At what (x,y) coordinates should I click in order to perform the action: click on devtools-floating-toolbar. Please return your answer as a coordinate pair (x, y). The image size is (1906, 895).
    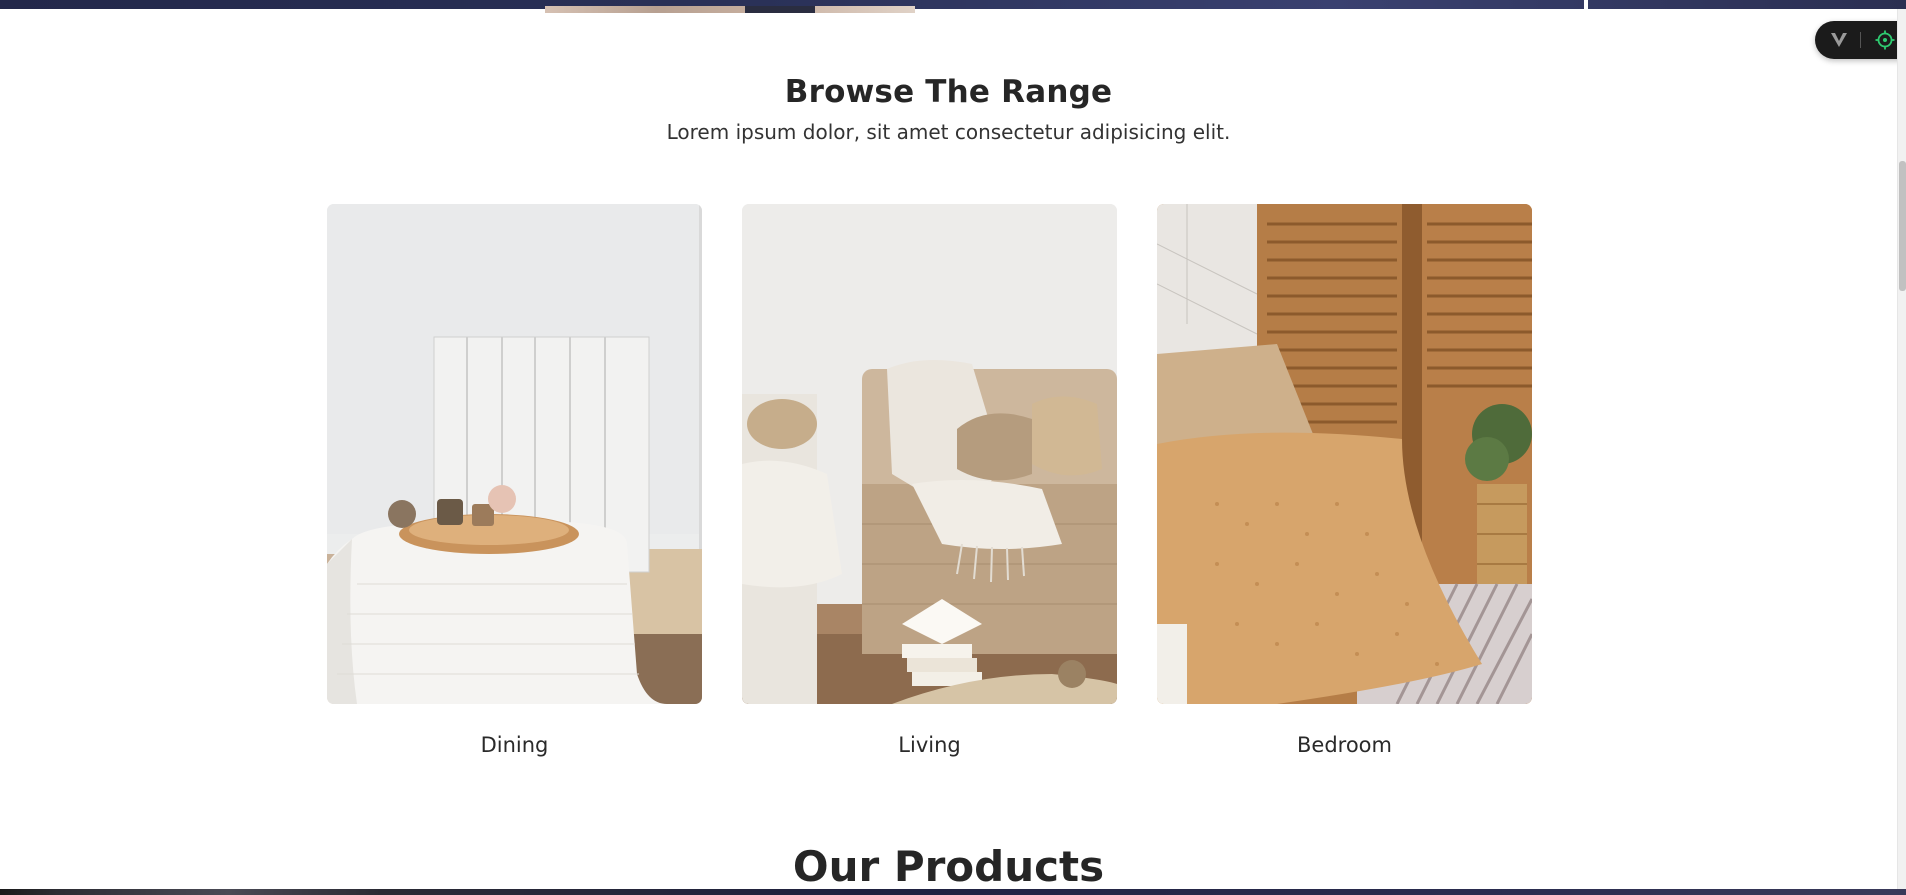
    Looking at the image, I should click on (1860, 40).